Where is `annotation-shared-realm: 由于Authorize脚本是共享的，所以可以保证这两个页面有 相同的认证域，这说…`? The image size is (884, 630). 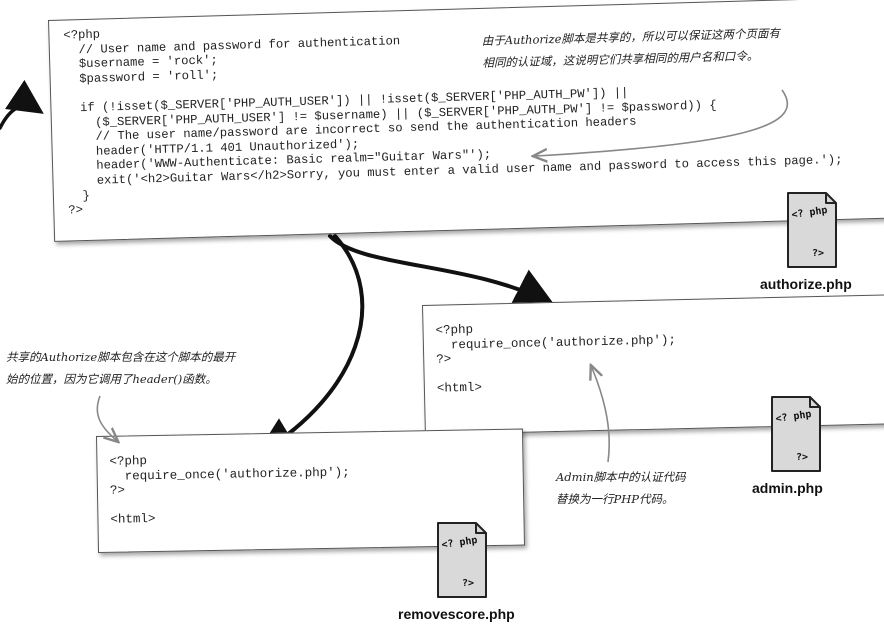 annotation-shared-realm: 由于Authorize脚本是共享的，所以可以保证这两个页面有 相同的认证域，这说… is located at coordinates (630, 48).